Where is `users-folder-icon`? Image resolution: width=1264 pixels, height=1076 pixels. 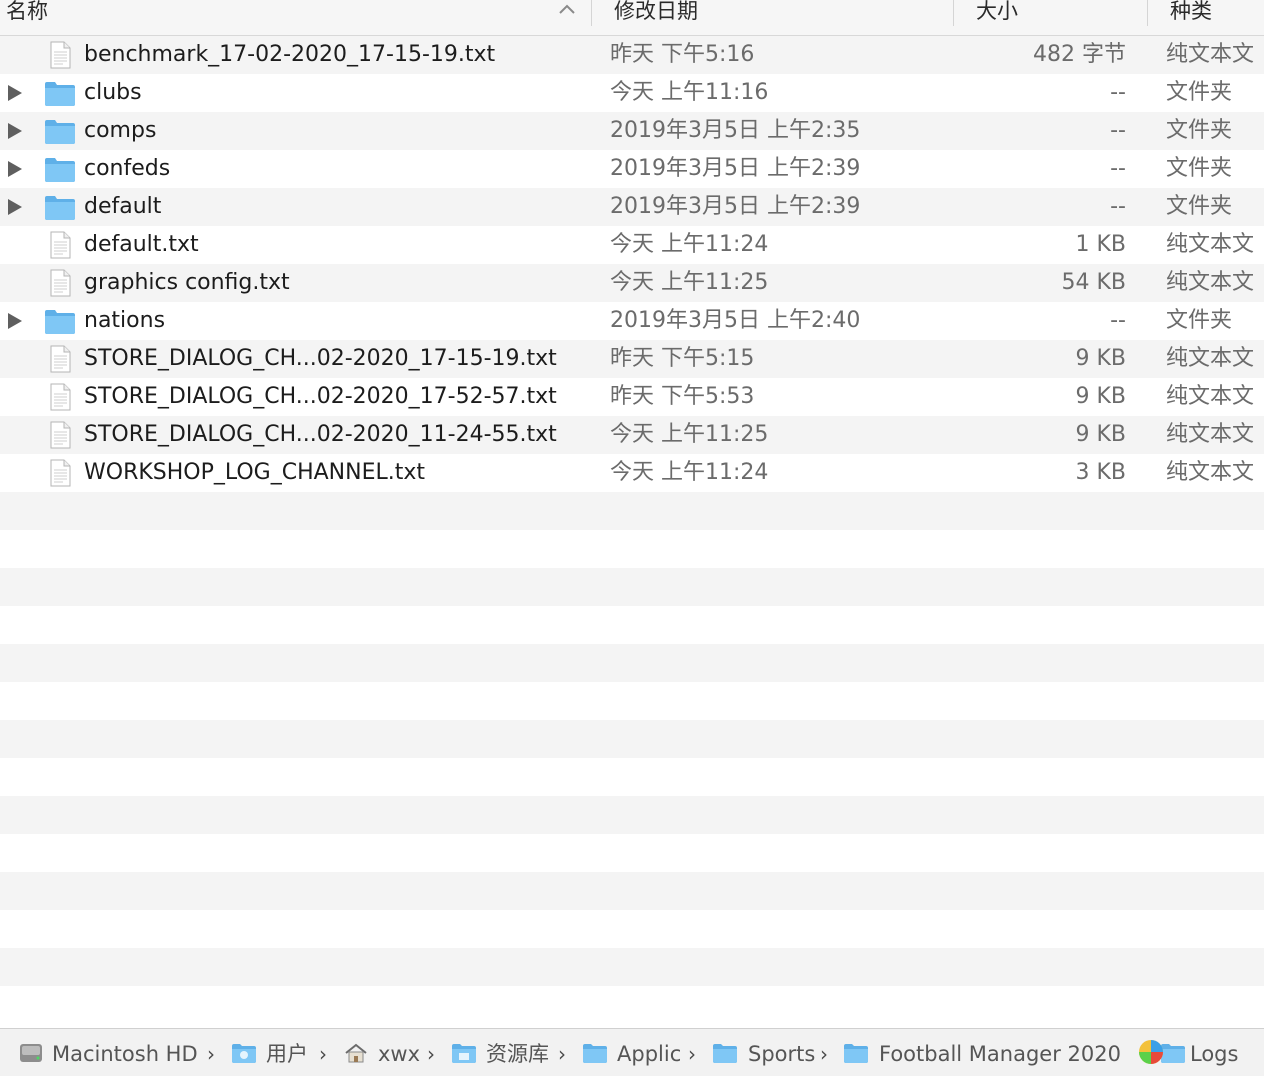 users-folder-icon is located at coordinates (244, 1053).